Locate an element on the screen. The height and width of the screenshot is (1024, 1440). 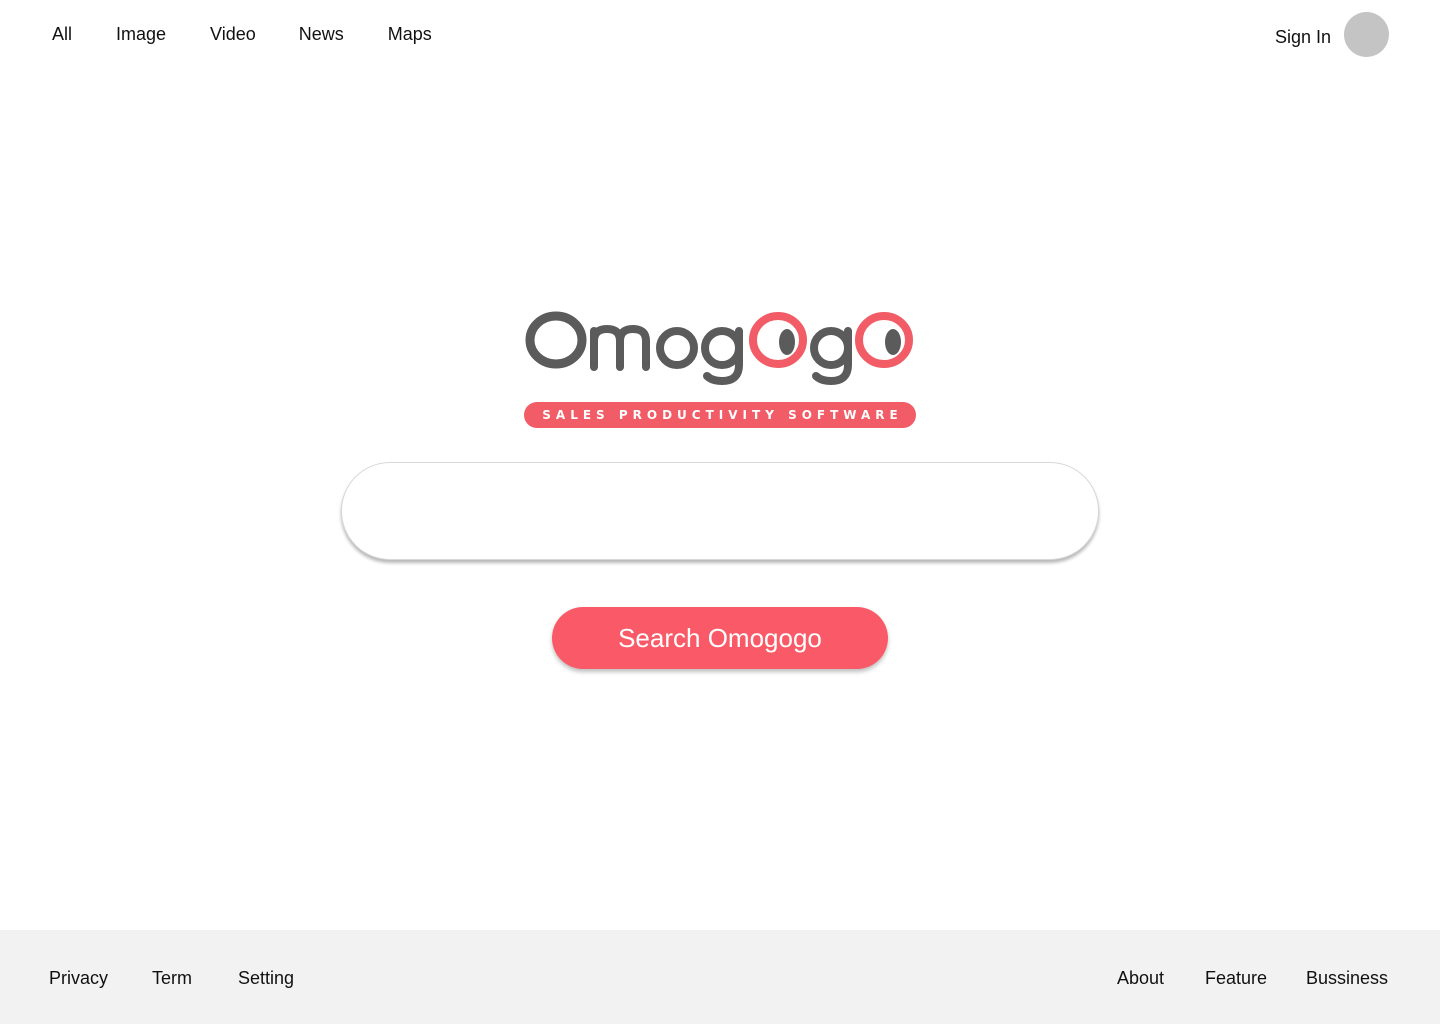
top-nav: All Image Video News Maps is located at coordinates (242, 34).